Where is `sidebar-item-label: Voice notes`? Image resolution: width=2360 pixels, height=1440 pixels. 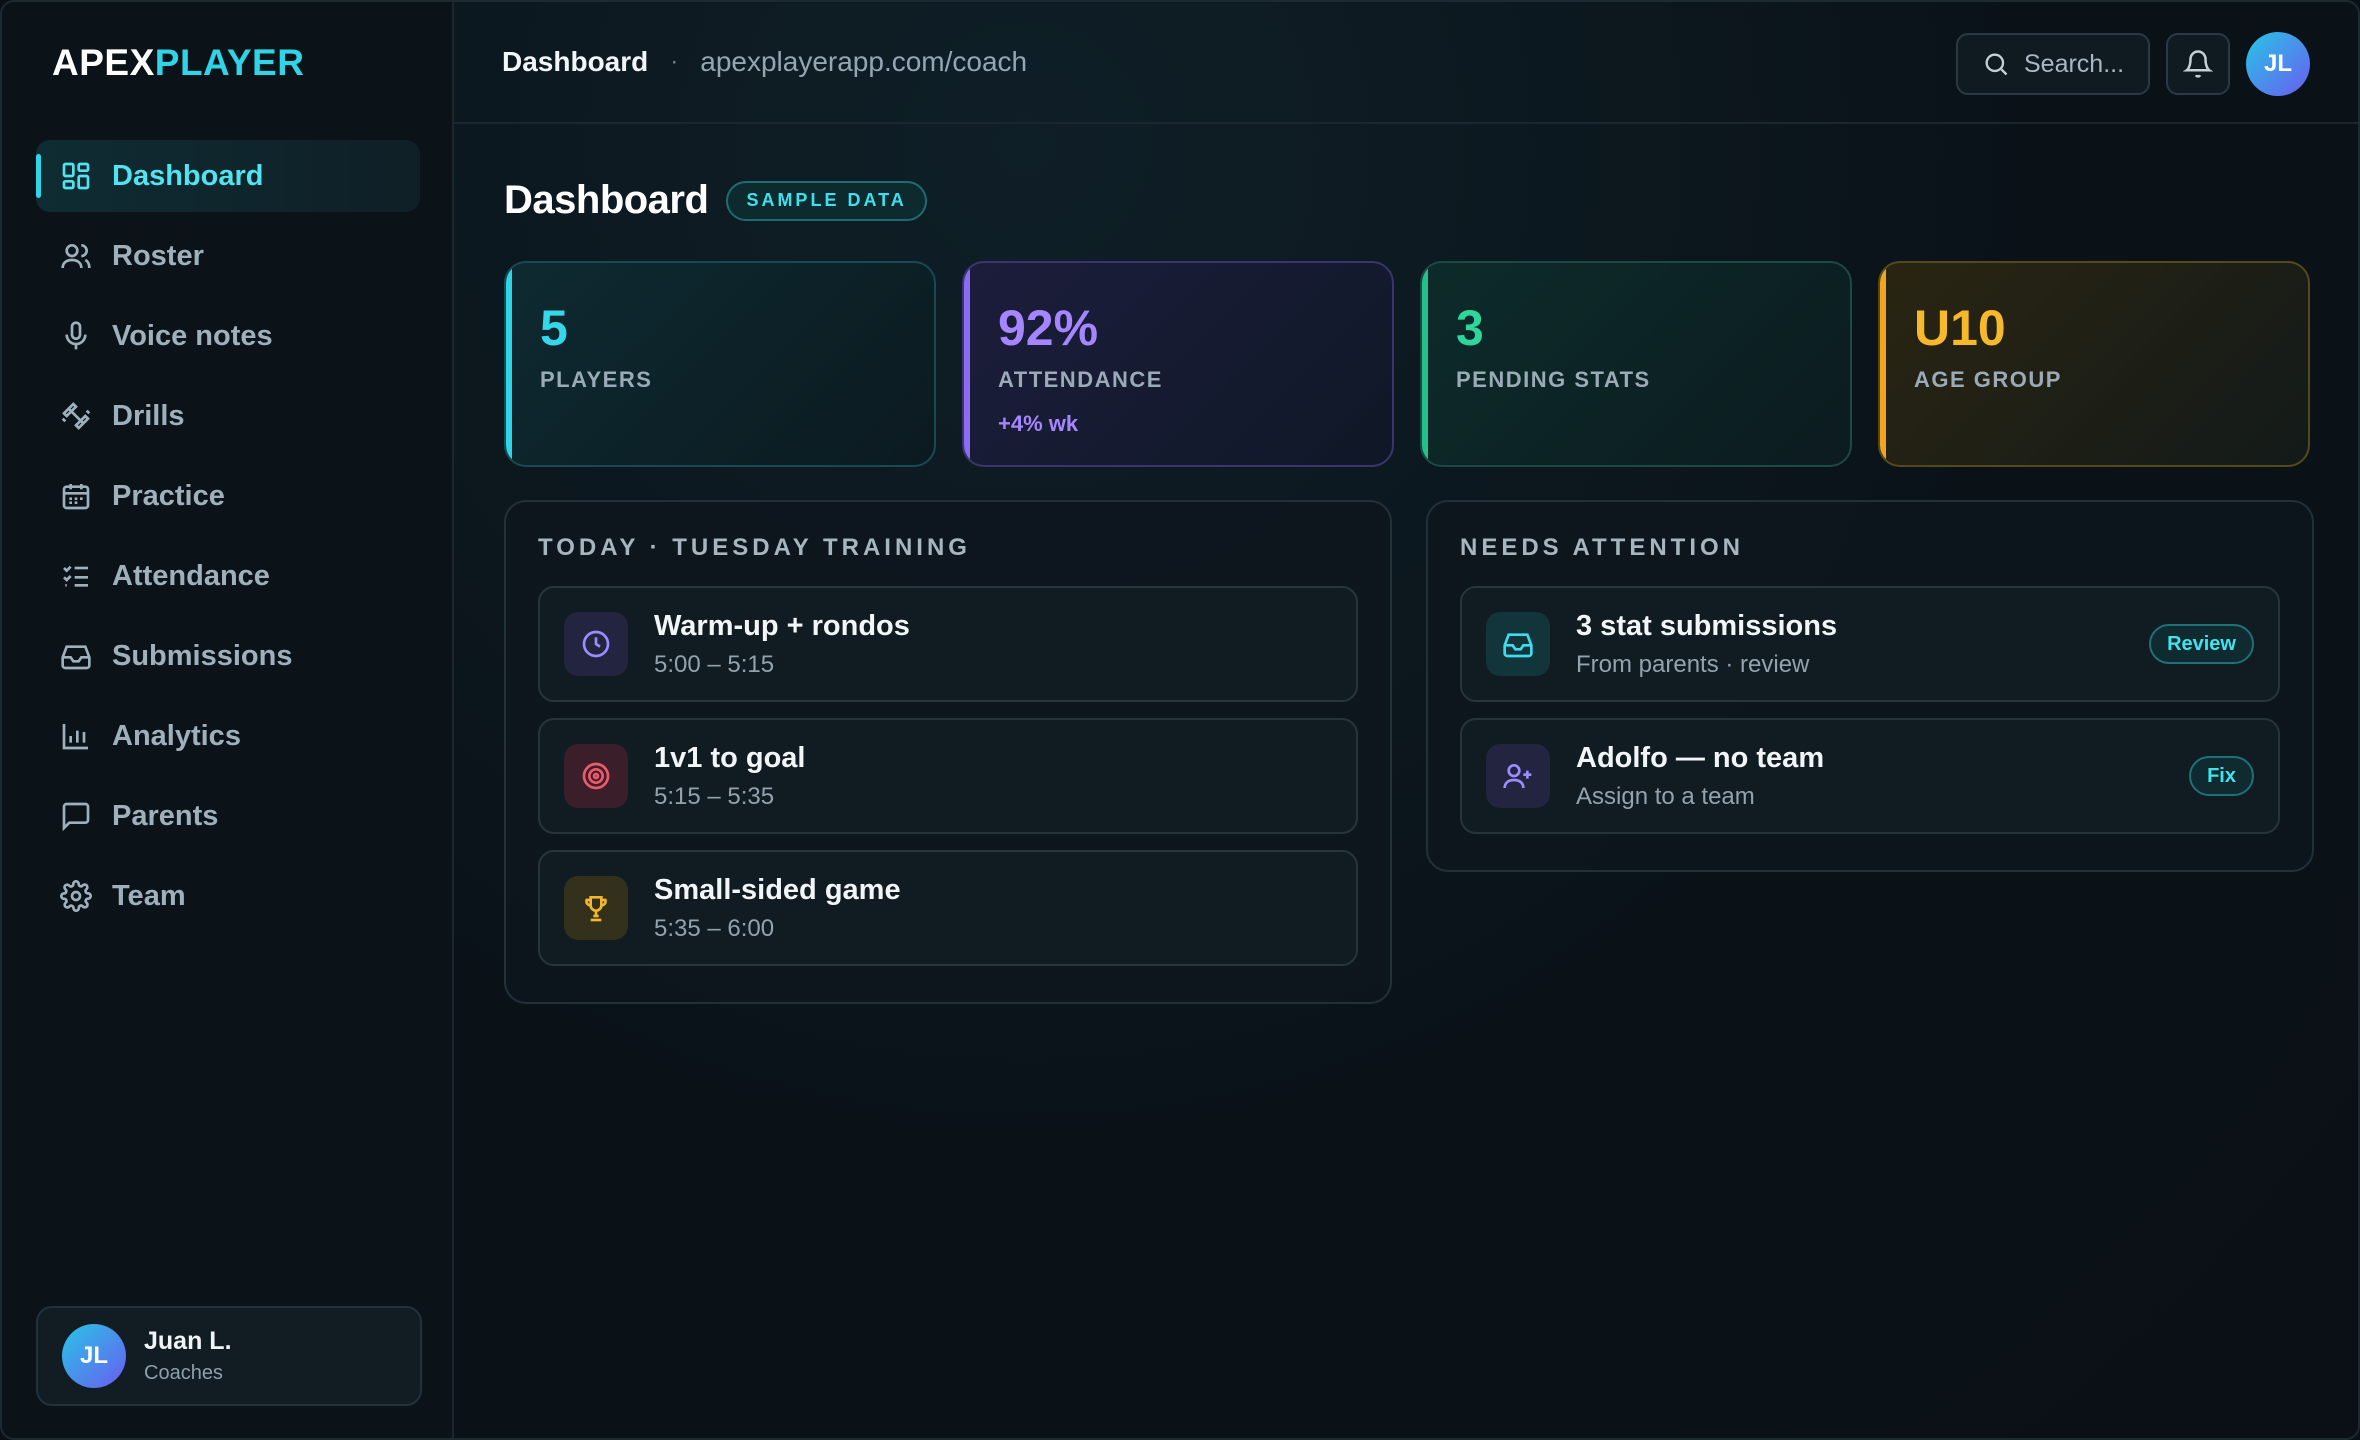 sidebar-item-label: Voice notes is located at coordinates (192, 335).